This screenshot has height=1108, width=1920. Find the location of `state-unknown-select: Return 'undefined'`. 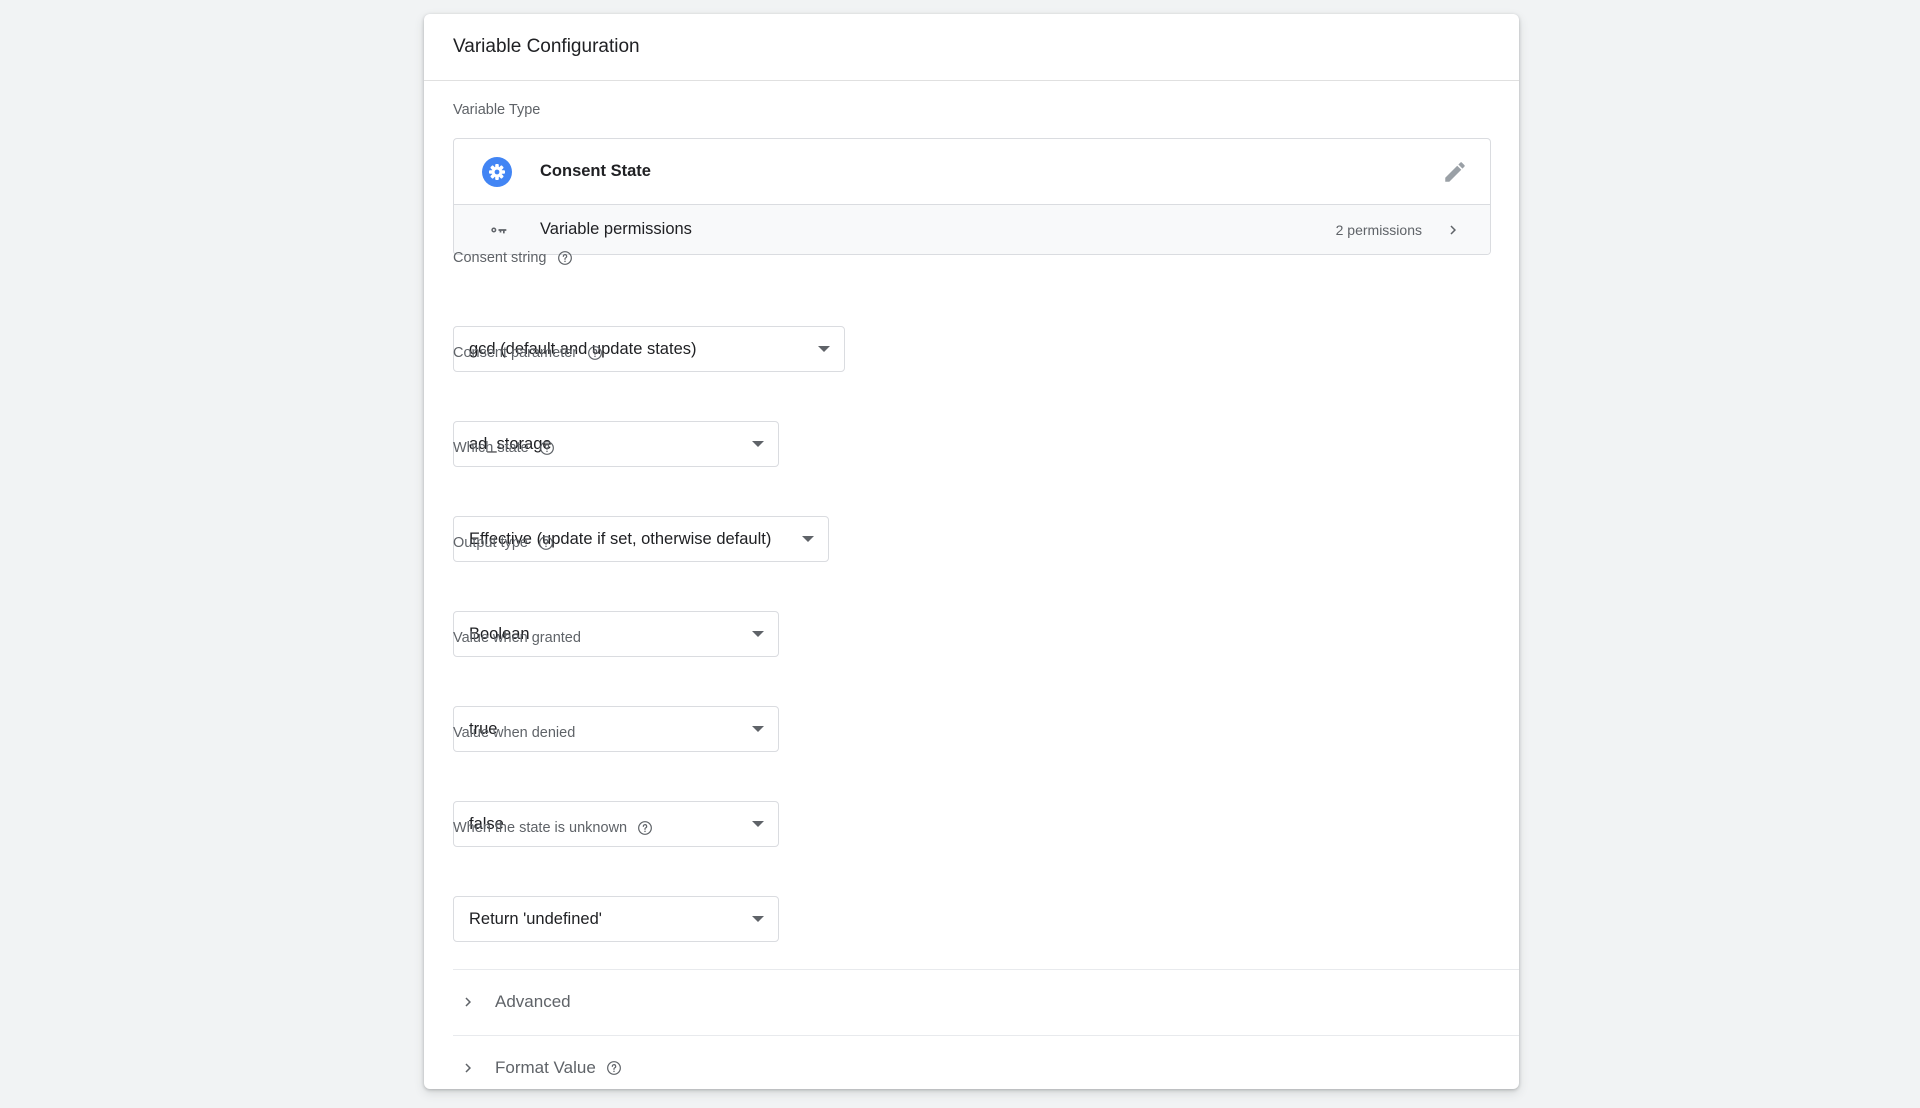

state-unknown-select: Return 'undefined' is located at coordinates (616, 919).